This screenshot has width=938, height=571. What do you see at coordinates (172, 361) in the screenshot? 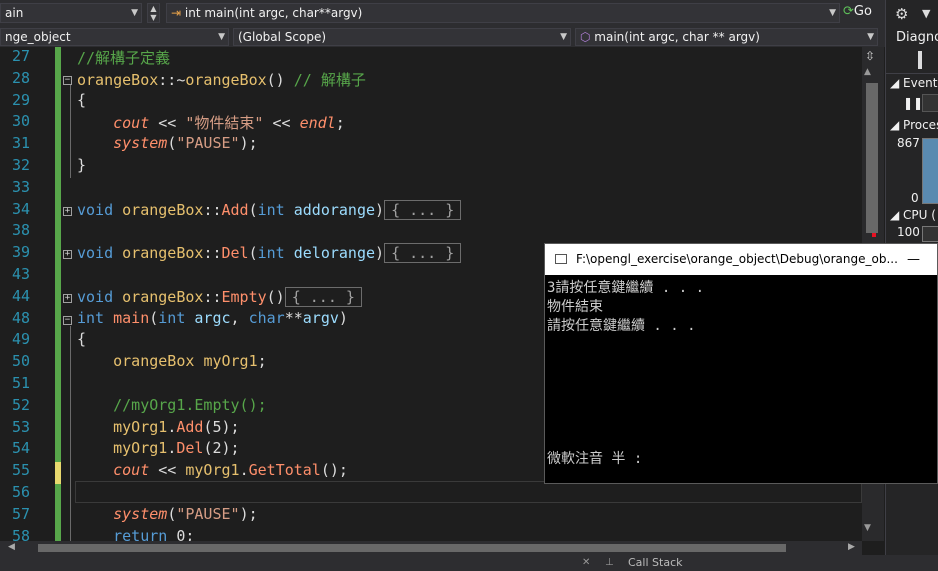
I see `code-line: orangeBox myOrg1;` at bounding box center [172, 361].